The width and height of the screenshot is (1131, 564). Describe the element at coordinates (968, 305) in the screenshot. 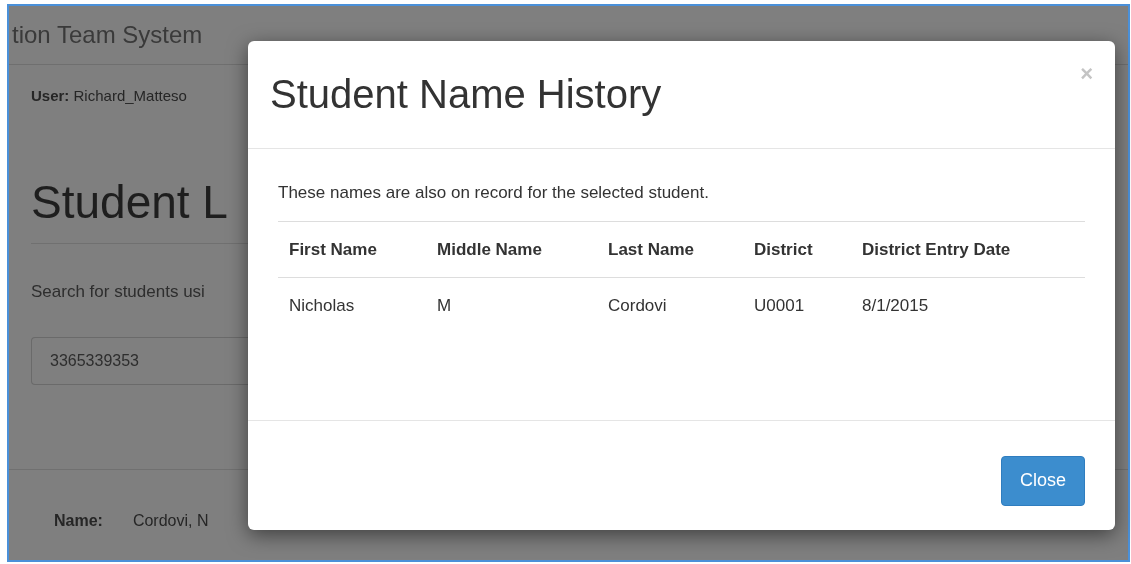

I see `table-cell: 8/1/2015` at that location.